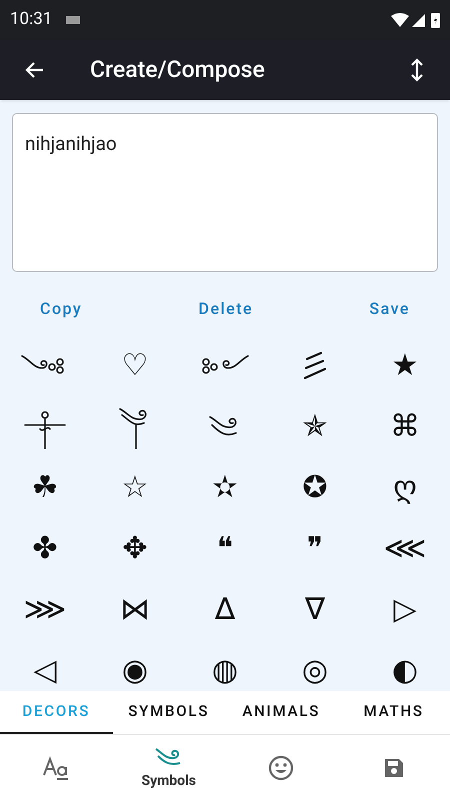 The width and height of the screenshot is (450, 800). I want to click on keyboard-icon, so click(73, 20).